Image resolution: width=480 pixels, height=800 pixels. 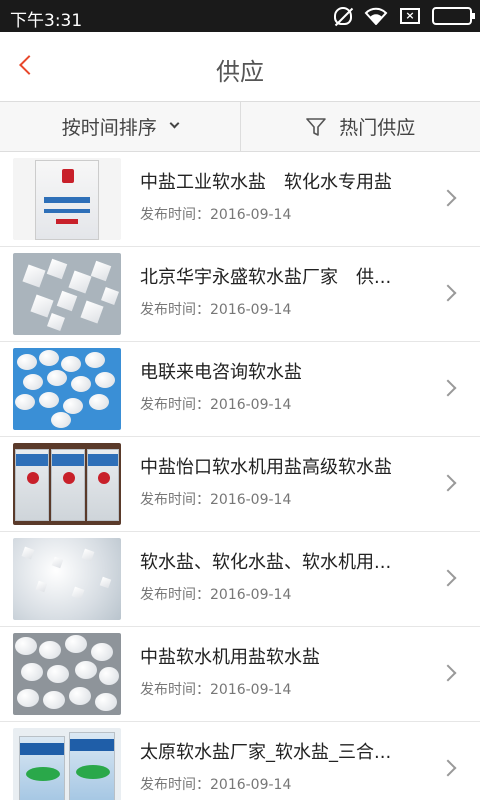 I want to click on wifi-icon, so click(x=376, y=16).